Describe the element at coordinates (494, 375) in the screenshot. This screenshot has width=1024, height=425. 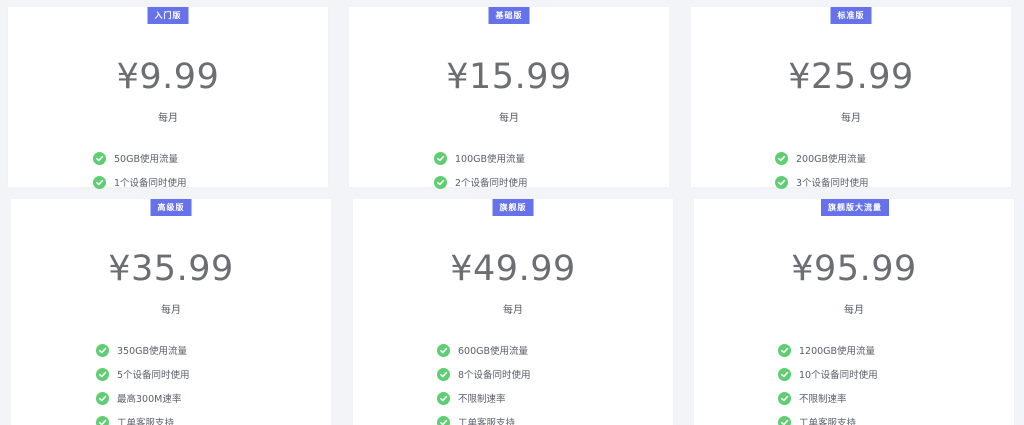
I see `feature-text: 8个设备同时使用` at that location.